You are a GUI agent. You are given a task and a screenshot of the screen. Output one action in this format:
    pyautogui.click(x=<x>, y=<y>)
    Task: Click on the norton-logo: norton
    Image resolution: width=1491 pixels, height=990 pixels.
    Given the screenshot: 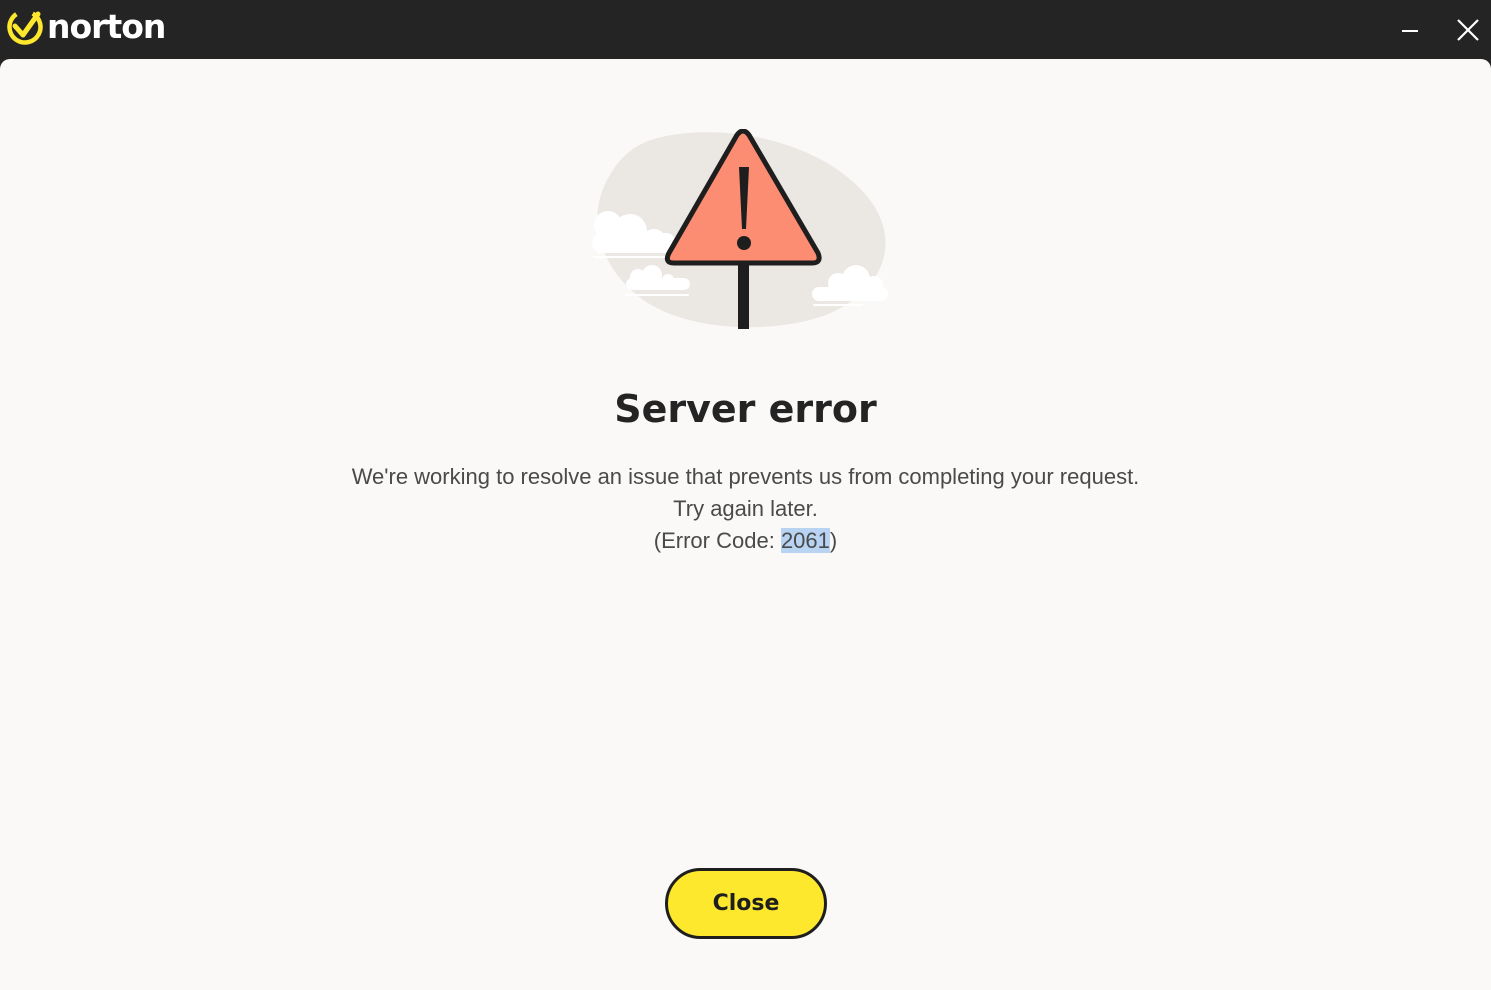 What is the action you would take?
    pyautogui.click(x=86, y=26)
    